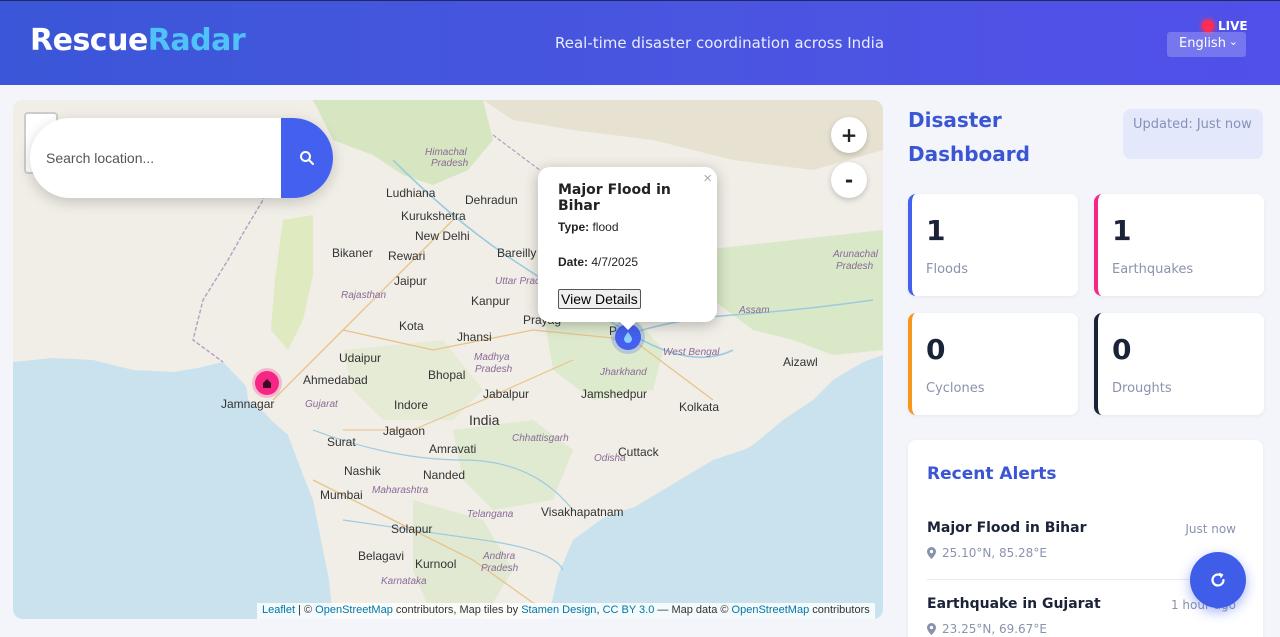 This screenshot has width=1280, height=637. Describe the element at coordinates (628, 325) in the screenshot. I see `popup-tip` at that location.